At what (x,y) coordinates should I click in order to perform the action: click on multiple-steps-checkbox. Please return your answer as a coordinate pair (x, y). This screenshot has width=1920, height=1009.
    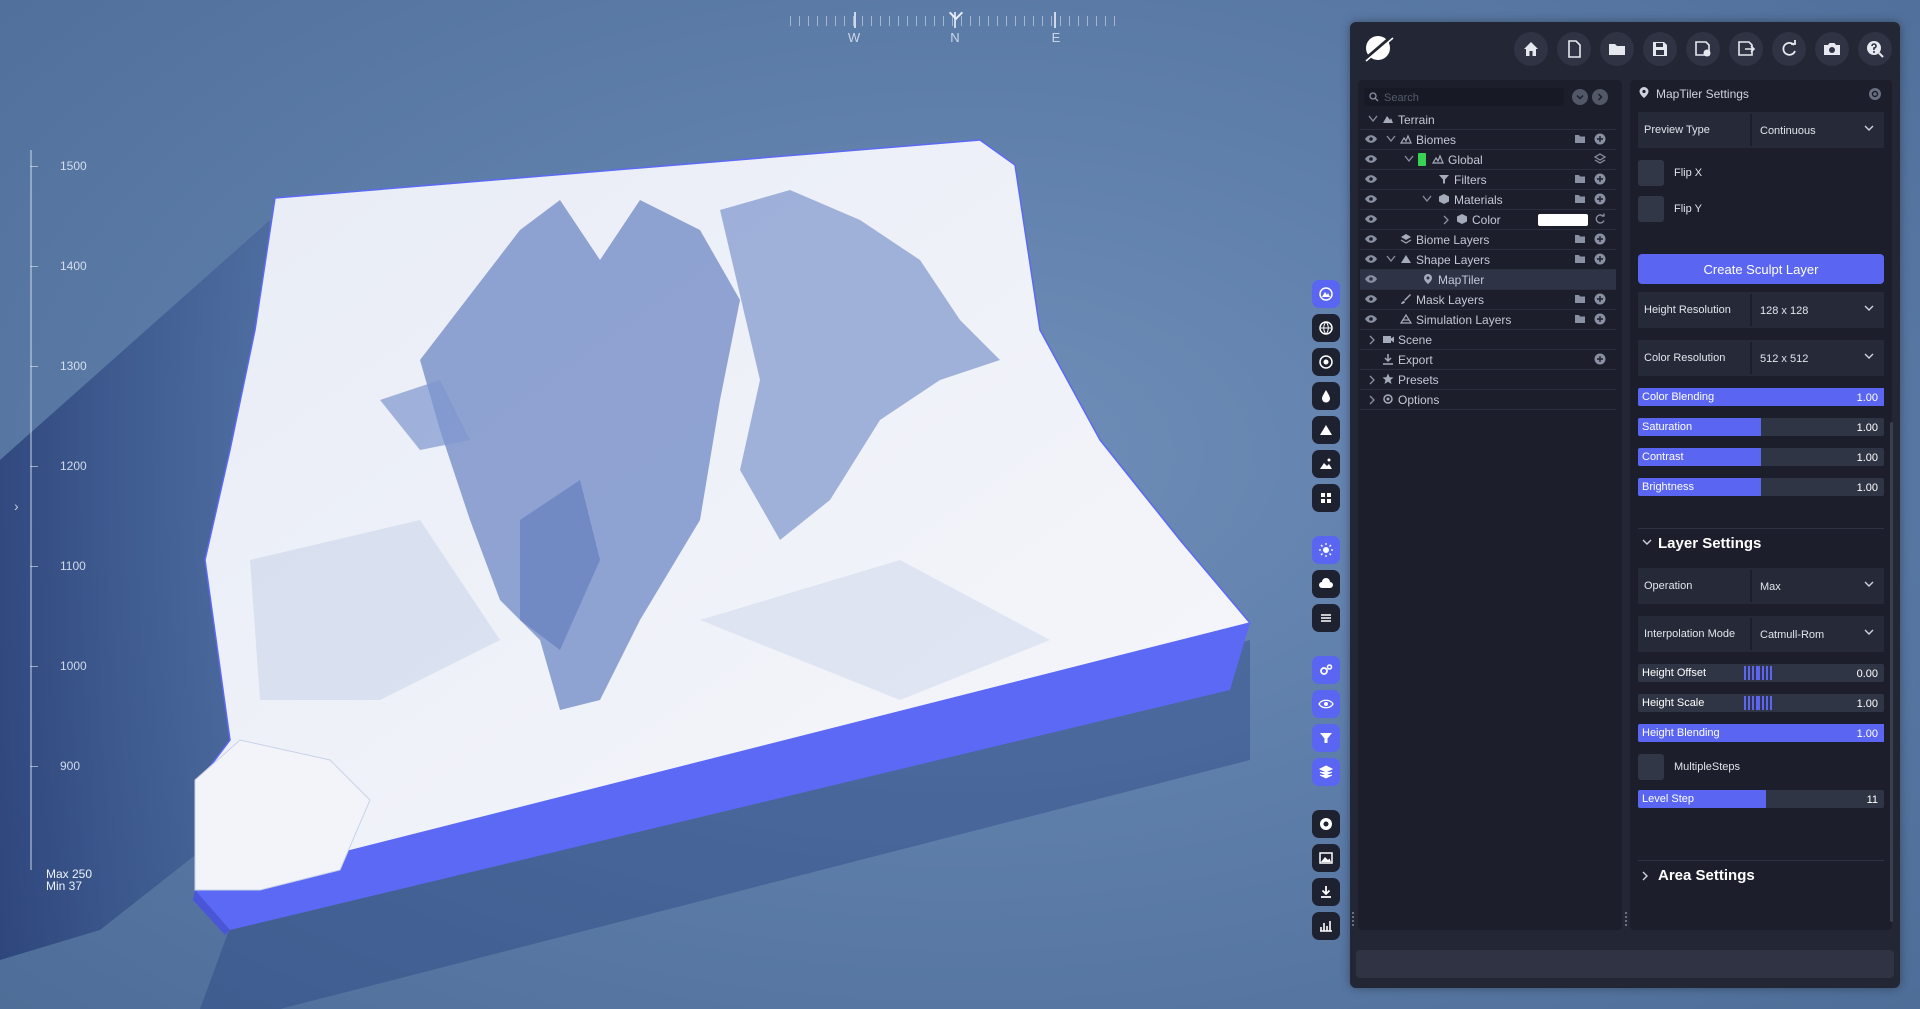
    Looking at the image, I should click on (1651, 767).